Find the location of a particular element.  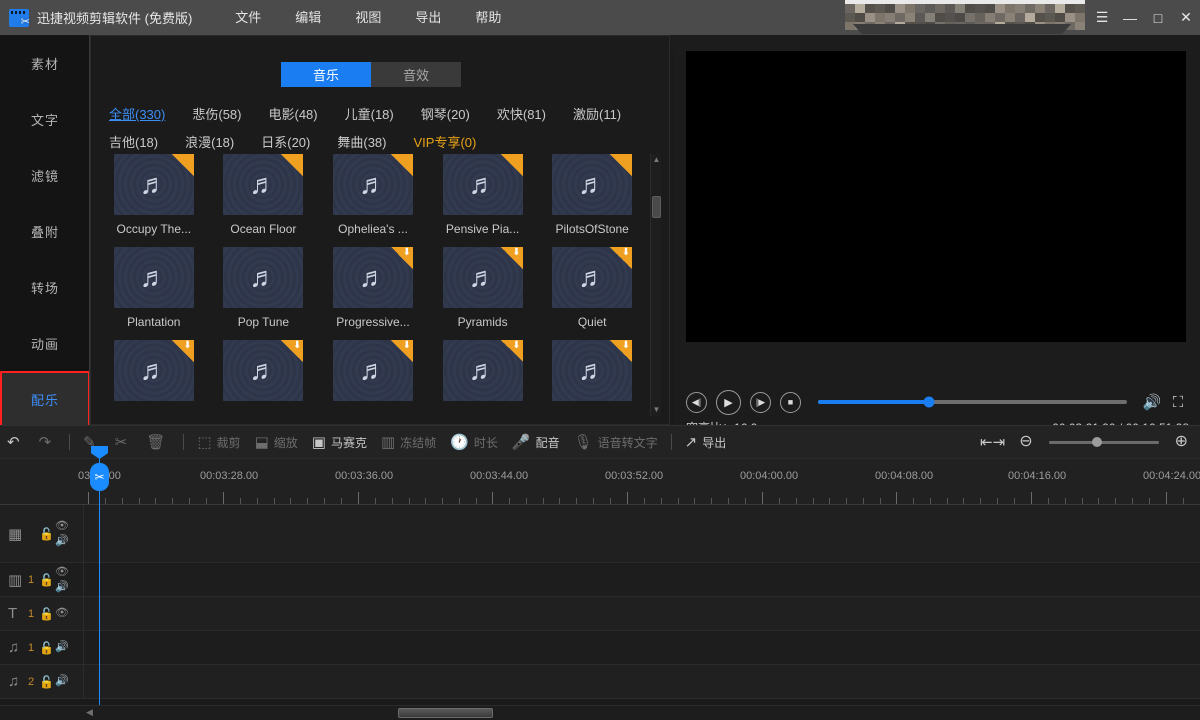

category-categories_row2-4: VIP专享(0) is located at coordinates (445, 141).